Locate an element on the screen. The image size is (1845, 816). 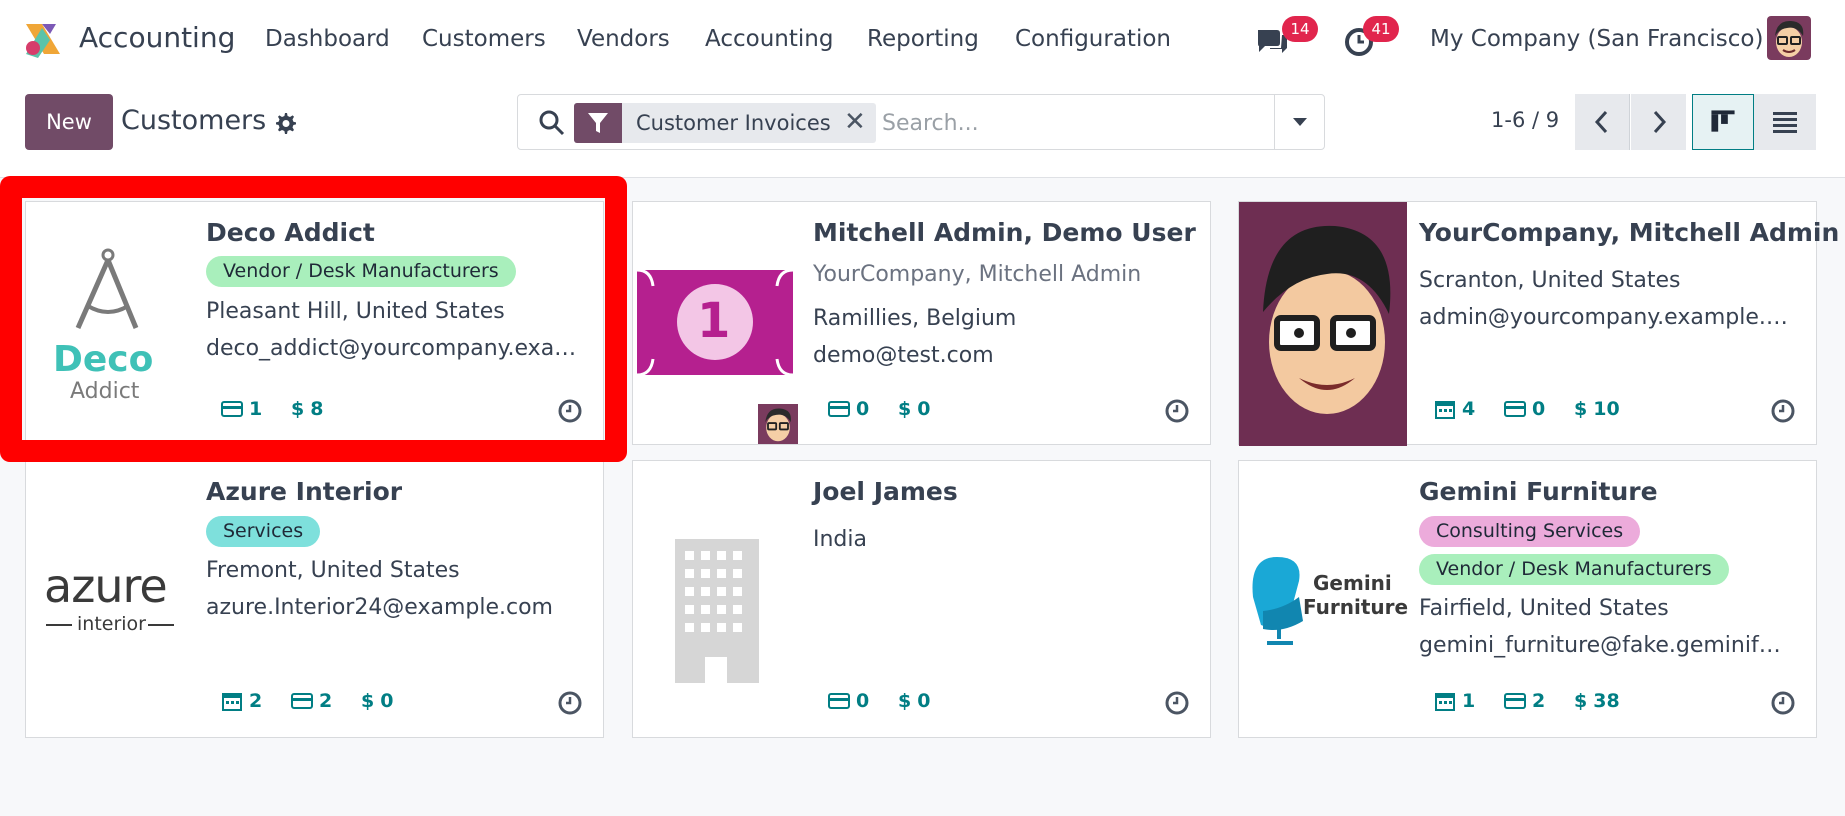
logo-text-sub: Furniture is located at coordinates (1356, 607).